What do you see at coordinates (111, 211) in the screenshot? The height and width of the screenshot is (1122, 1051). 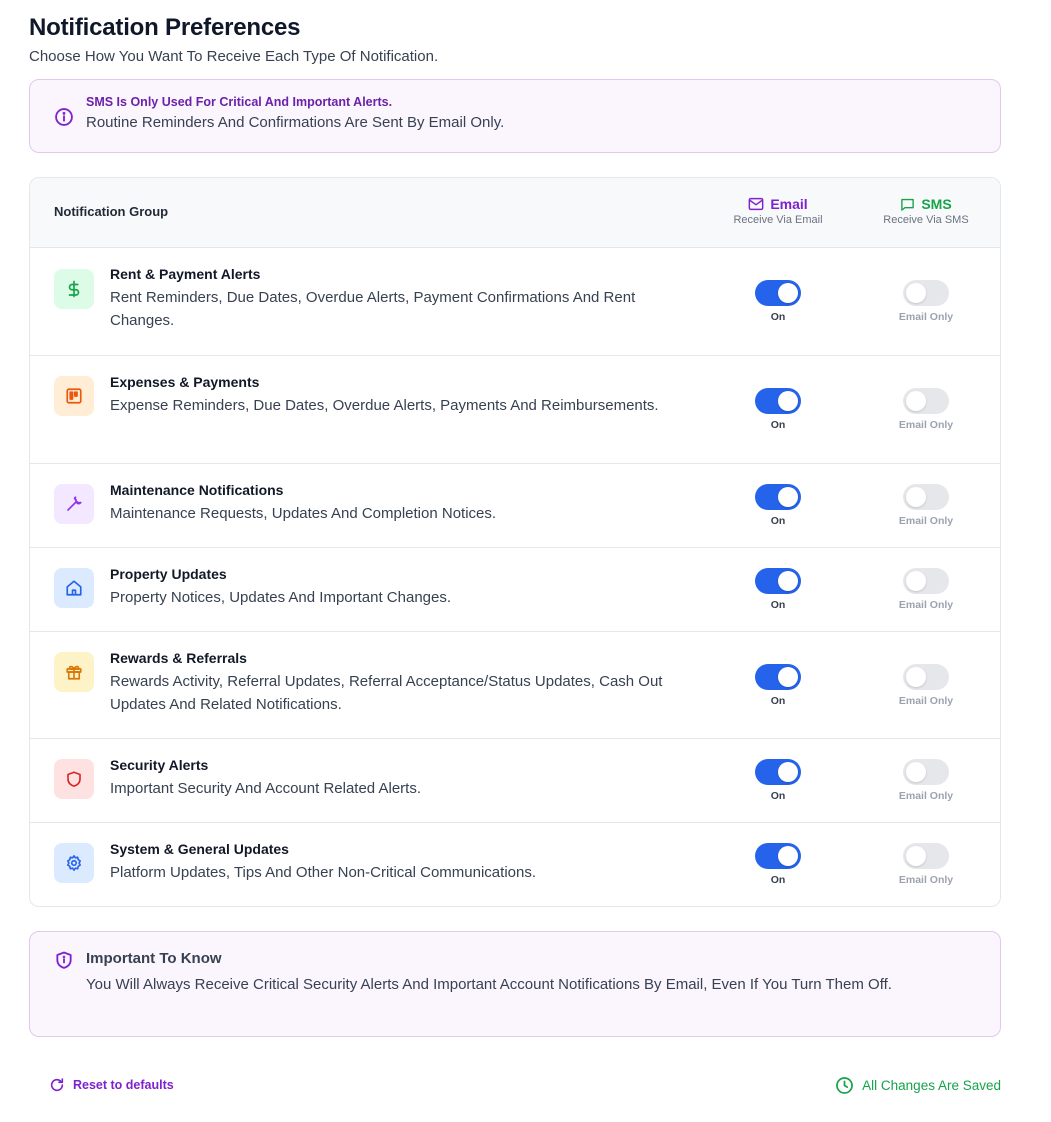 I see `group-column-header: Notification Group` at bounding box center [111, 211].